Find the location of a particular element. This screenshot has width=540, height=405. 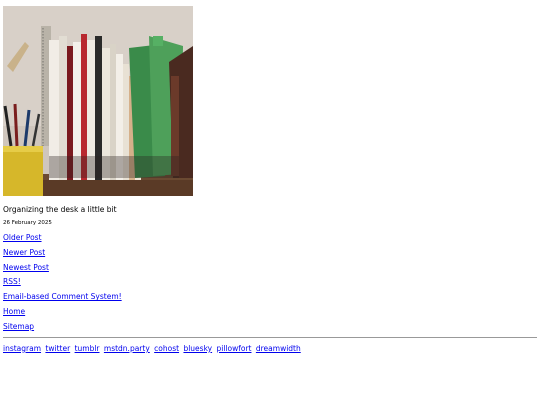

social-link-cohost: cohost is located at coordinates (166, 348).